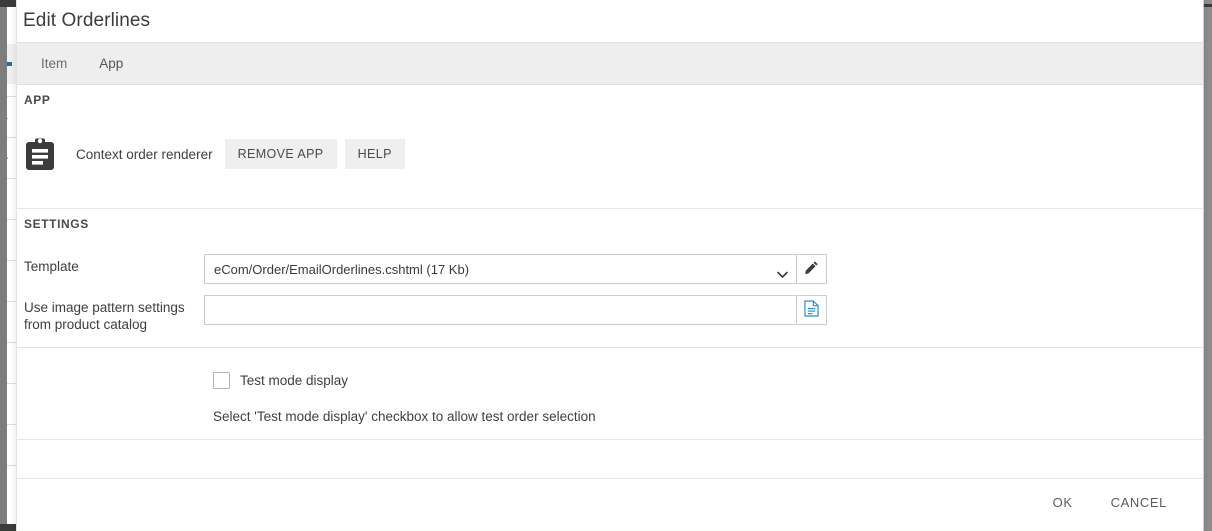  I want to click on template-label: Template, so click(51, 266).